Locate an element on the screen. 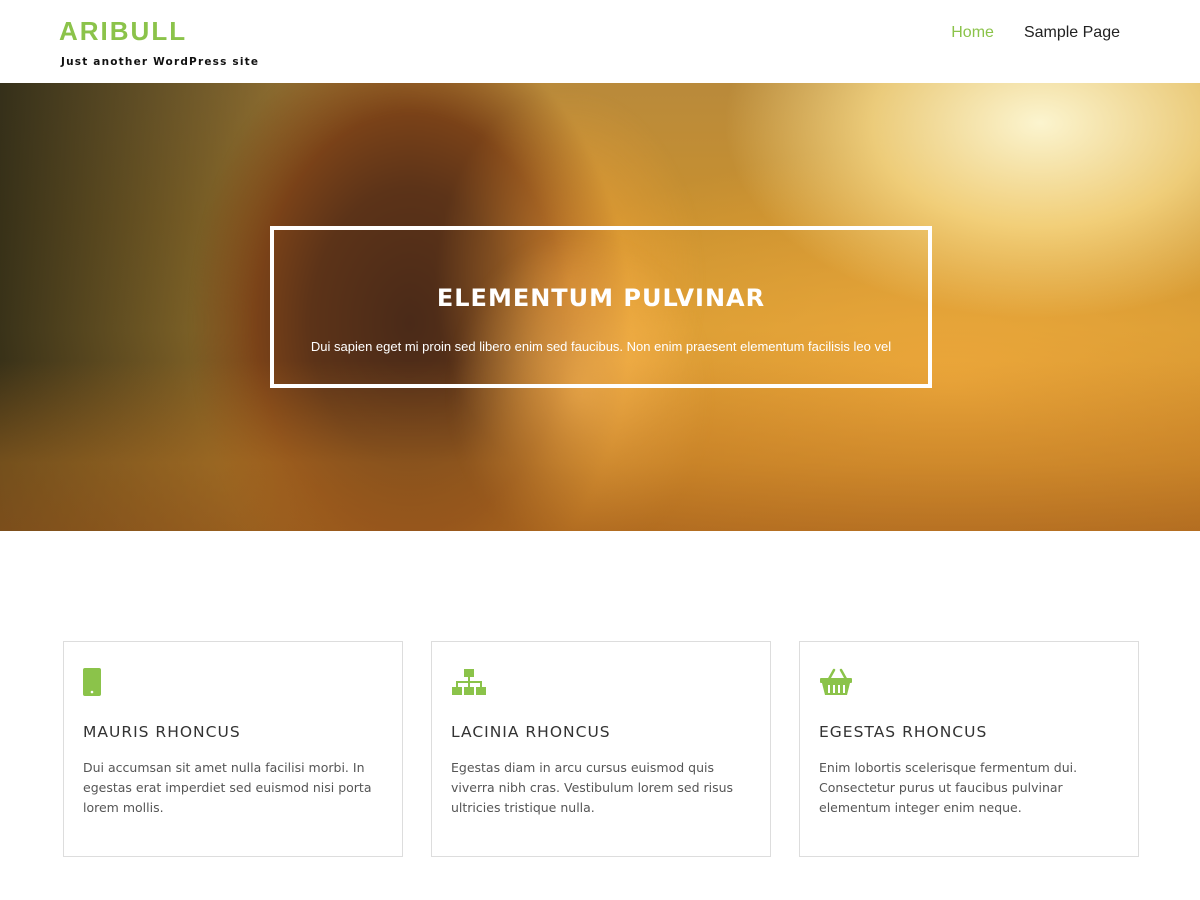 The image size is (1200, 900). sitemap-icon is located at coordinates (469, 682).